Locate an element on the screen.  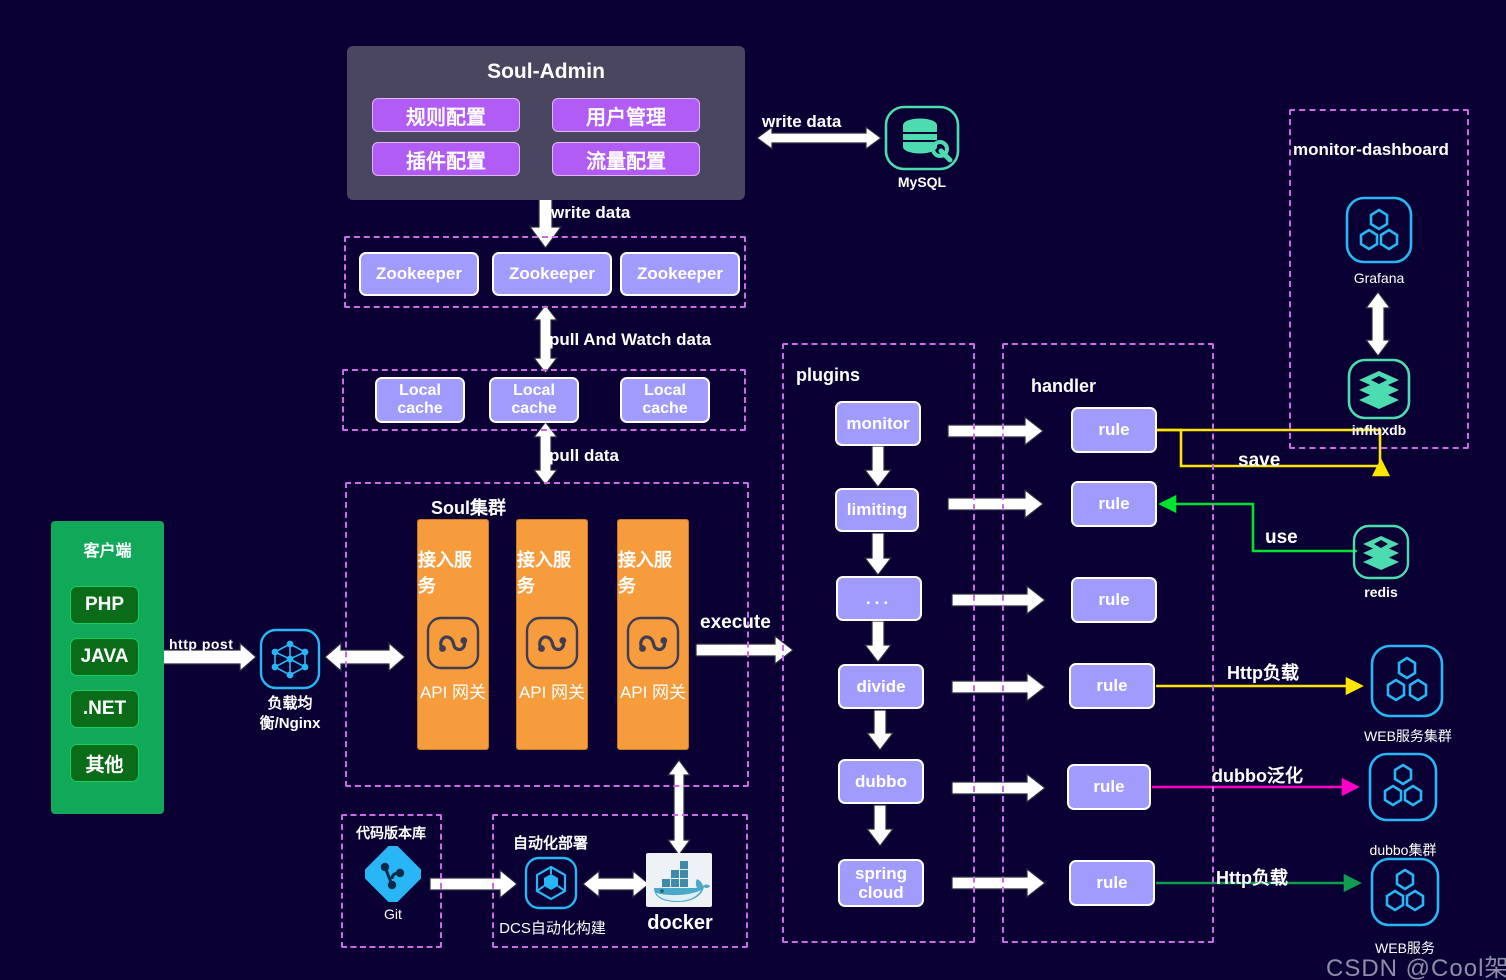
plugins-title: plugins is located at coordinates (828, 375).